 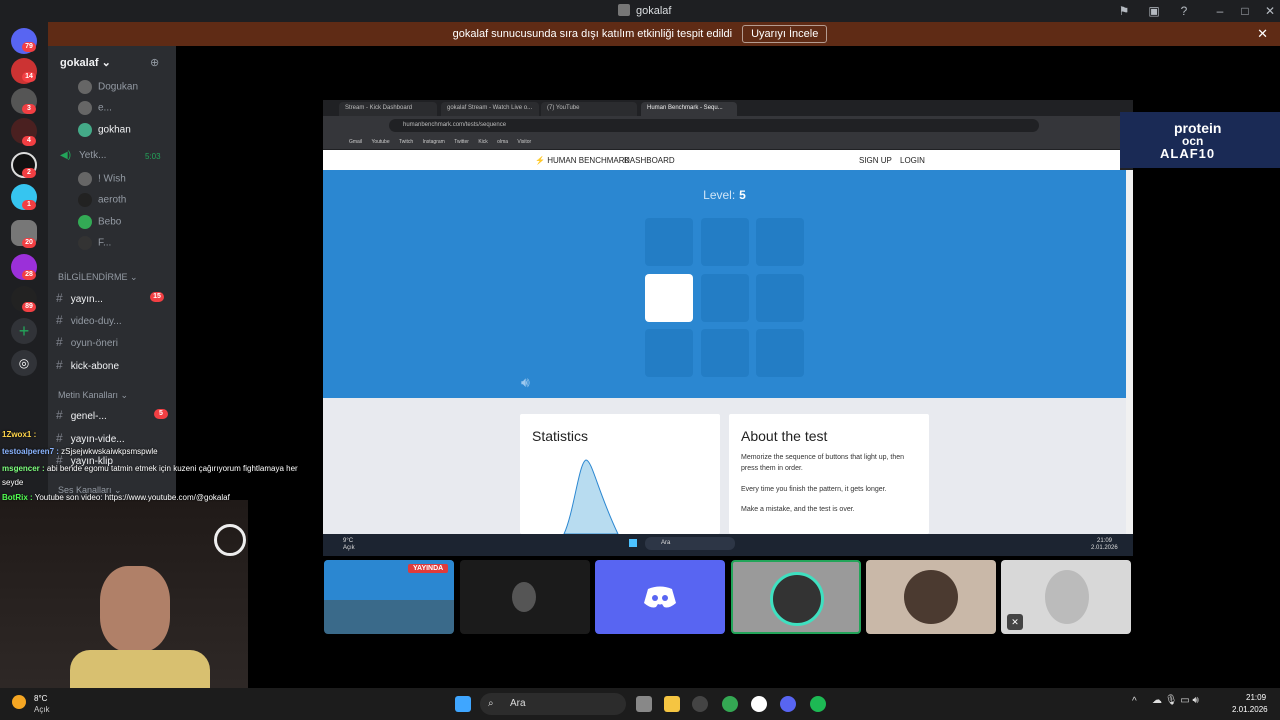 What do you see at coordinates (649, 160) in the screenshot?
I see `dashboard-link: DASHBOARD` at bounding box center [649, 160].